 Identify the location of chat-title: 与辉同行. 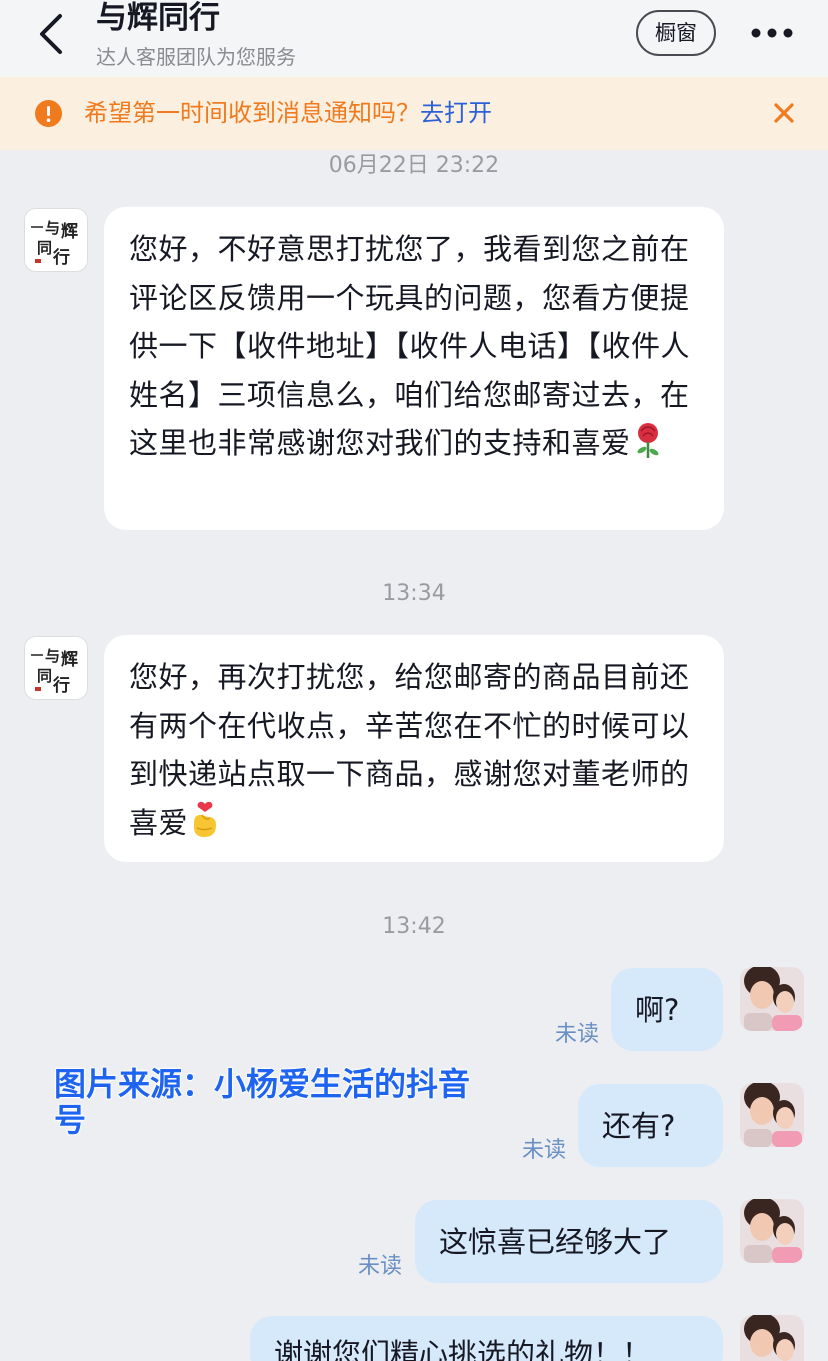
(158, 18).